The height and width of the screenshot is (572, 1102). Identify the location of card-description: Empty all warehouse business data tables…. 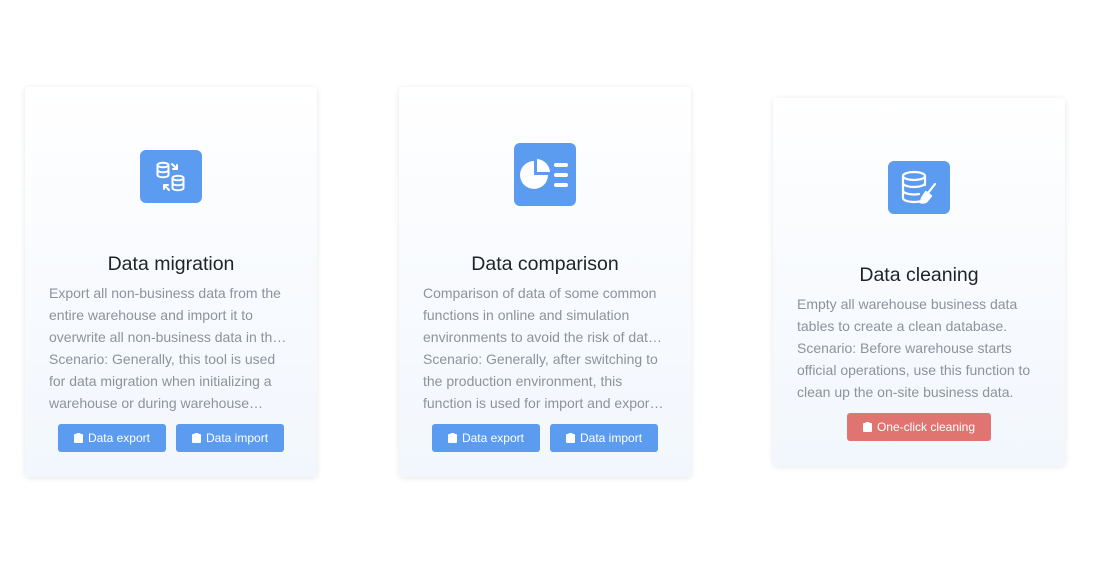
(919, 348).